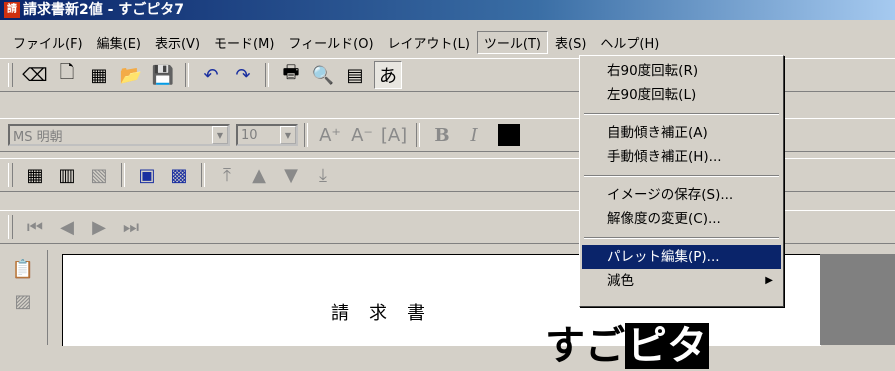 The width and height of the screenshot is (895, 371). Describe the element at coordinates (35, 75) in the screenshot. I see `eraser-icon: ⌫` at that location.